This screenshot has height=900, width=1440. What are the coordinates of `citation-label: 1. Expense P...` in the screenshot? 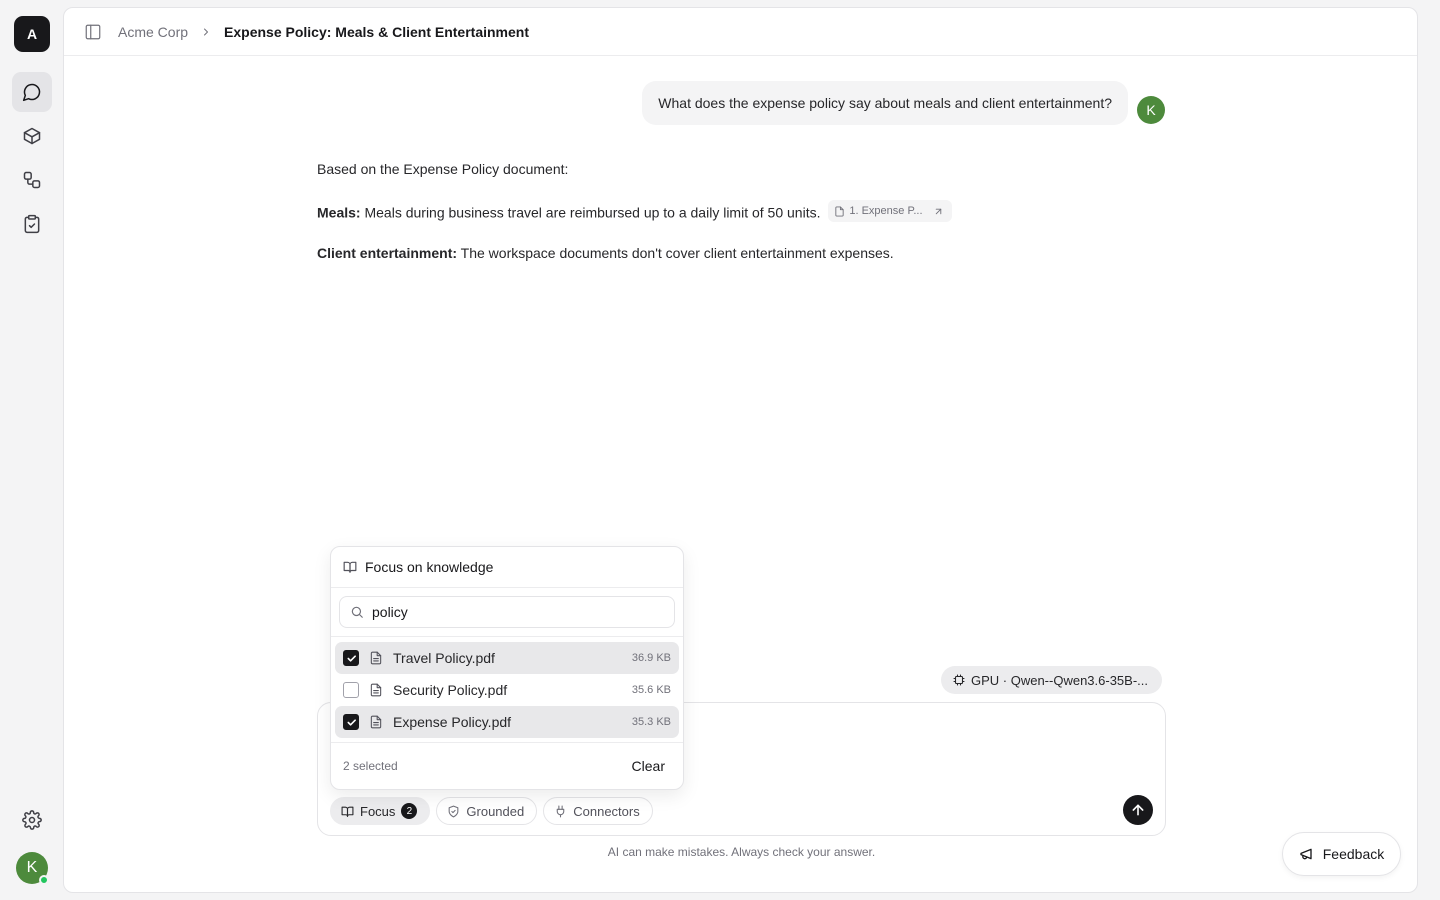 It's located at (886, 211).